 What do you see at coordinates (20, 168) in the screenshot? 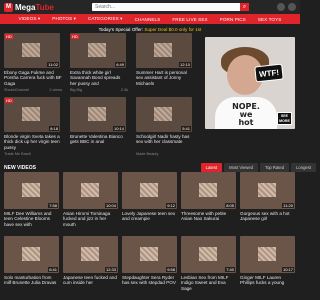
I see `new-videos-heading: NEW VIDEOS` at bounding box center [20, 168].